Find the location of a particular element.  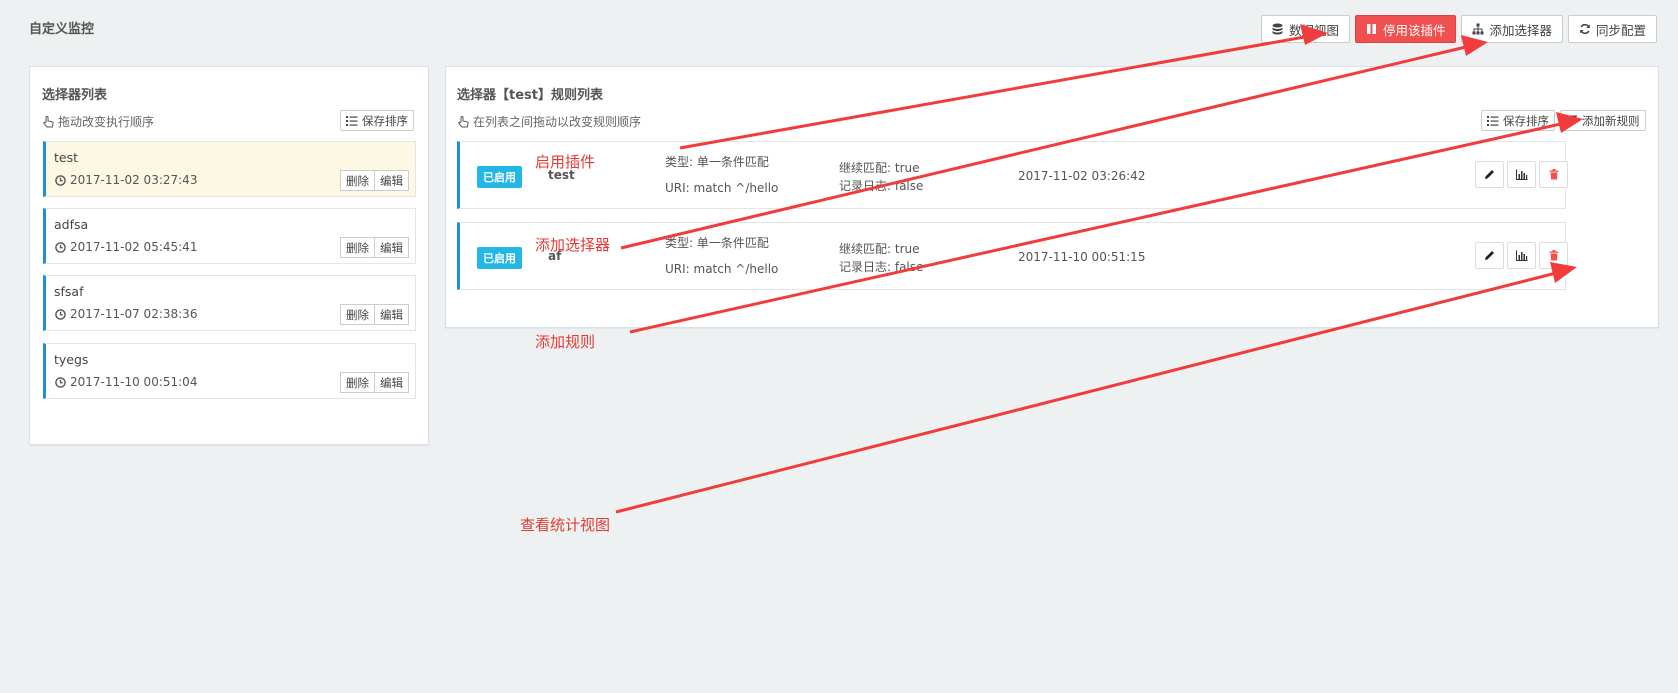

annotation-enable-plugin: 启用插件 is located at coordinates (565, 162).